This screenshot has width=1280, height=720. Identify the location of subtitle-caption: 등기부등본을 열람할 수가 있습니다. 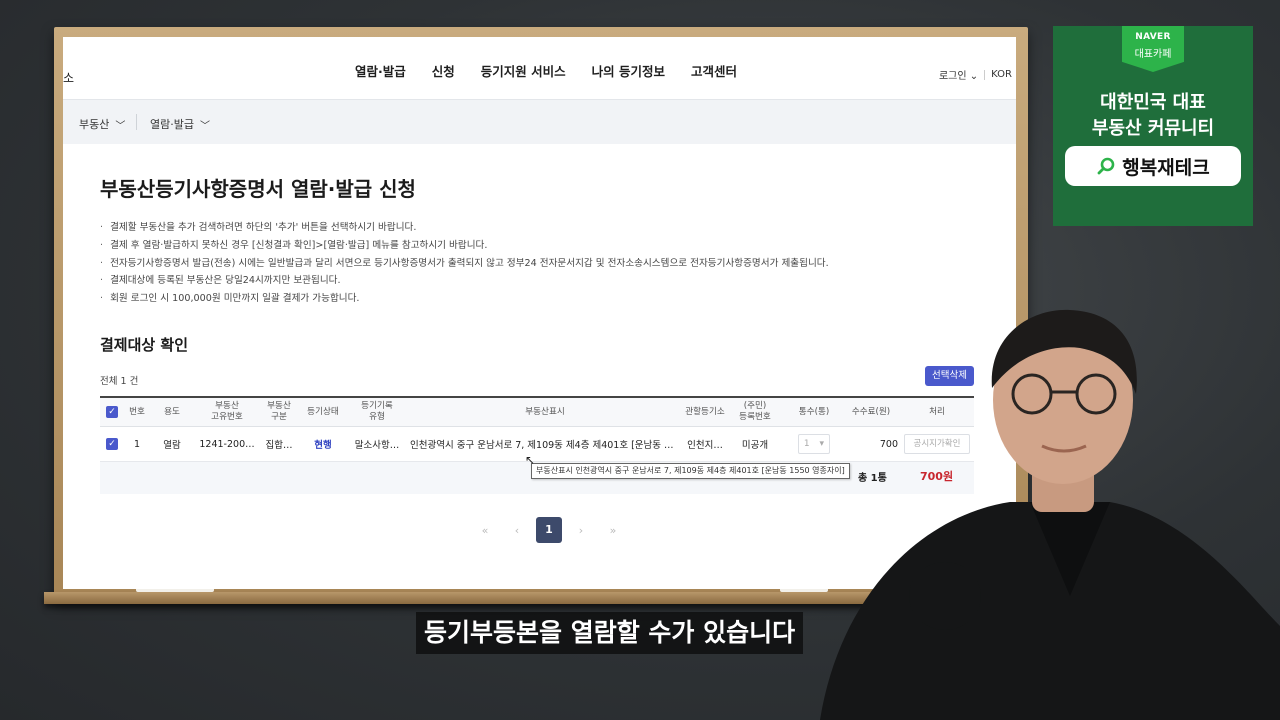
(610, 633).